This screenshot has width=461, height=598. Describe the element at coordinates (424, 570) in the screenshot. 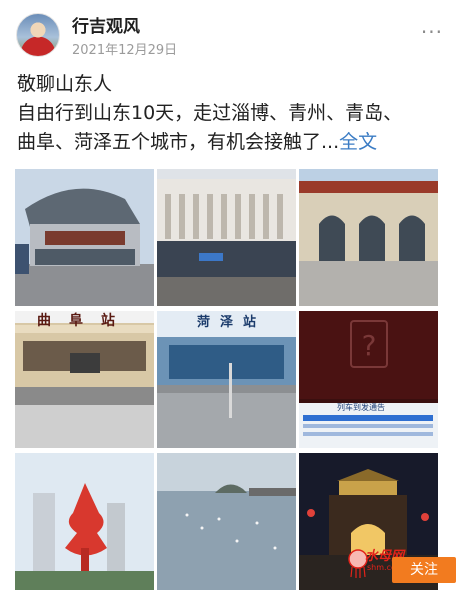

I see `follow-button: 关注` at that location.